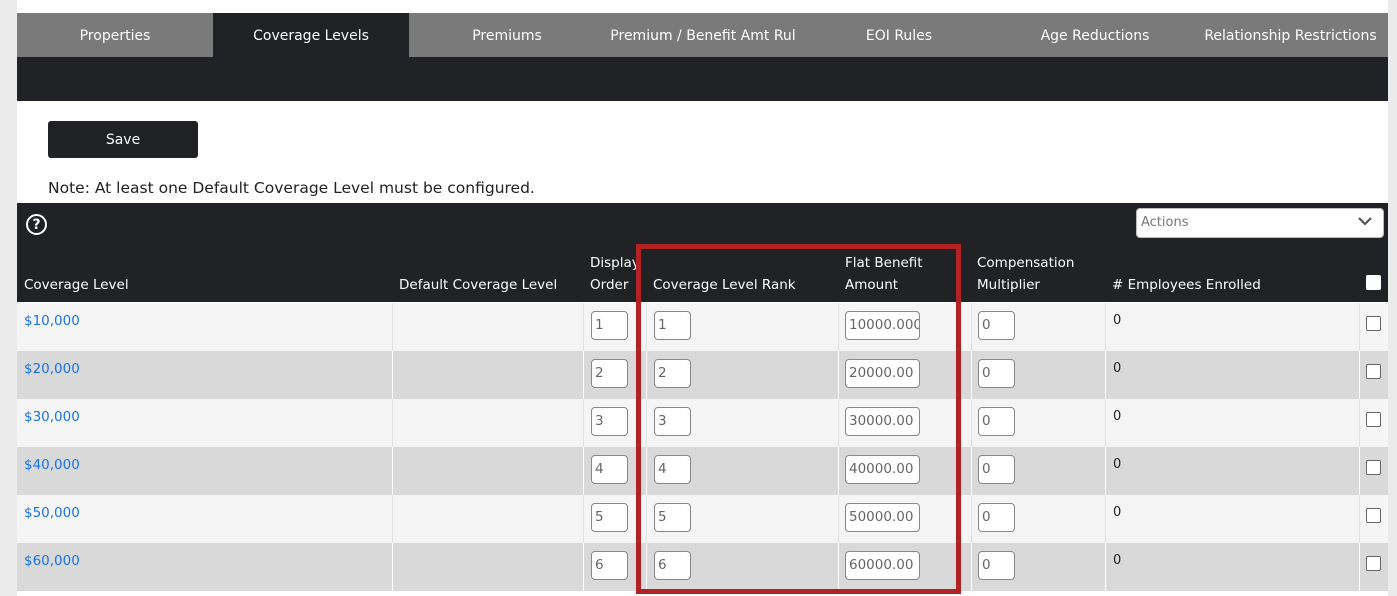  I want to click on tab-premiums: Premiums, so click(507, 35).